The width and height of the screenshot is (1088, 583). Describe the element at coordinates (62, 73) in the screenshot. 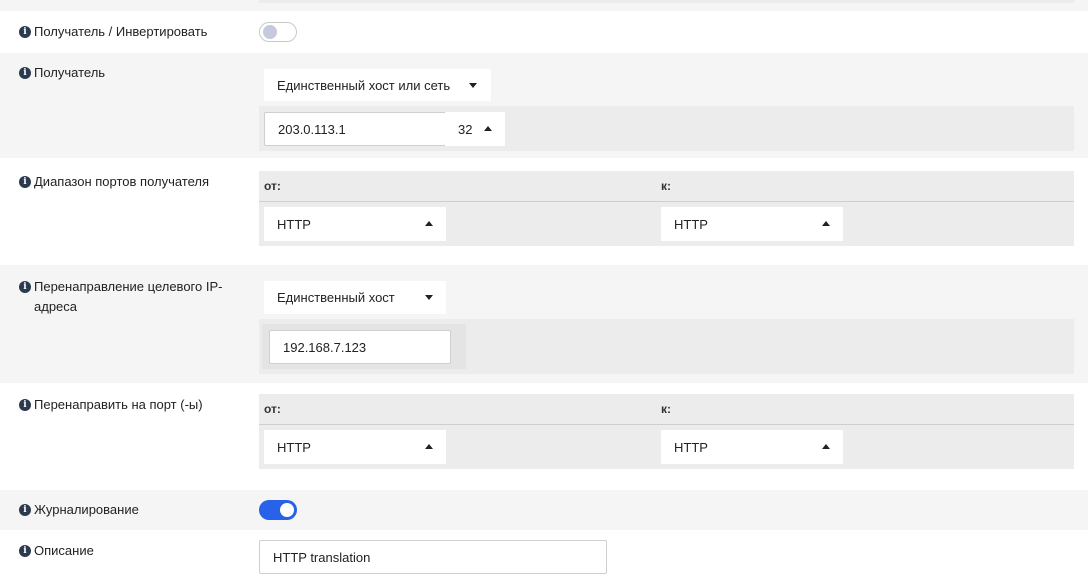

I see `destination-label: i Получатель` at that location.